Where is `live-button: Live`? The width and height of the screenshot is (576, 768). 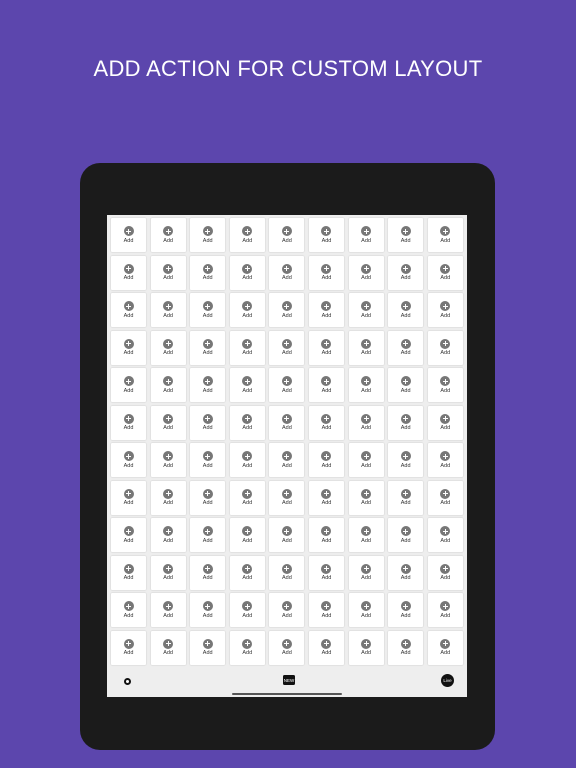
live-button: Live is located at coordinates (447, 680).